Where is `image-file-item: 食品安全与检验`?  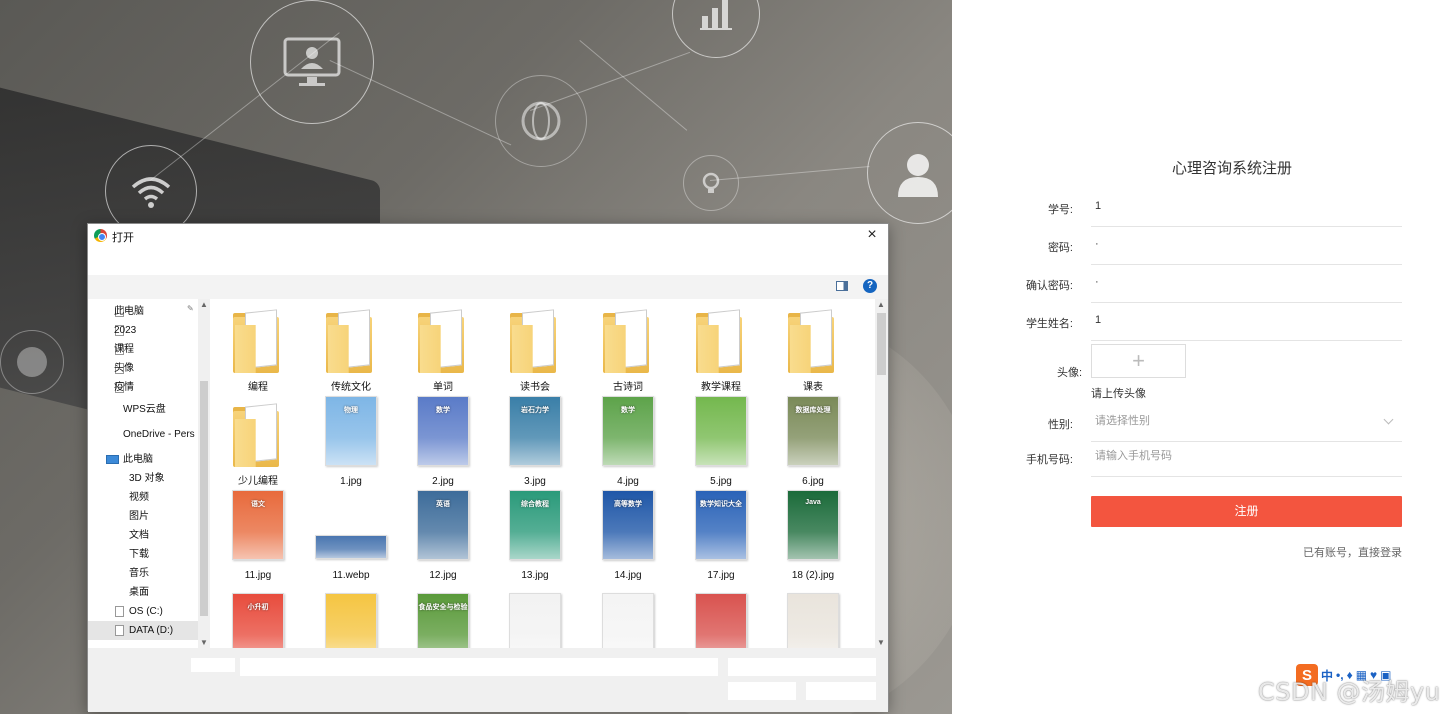
image-file-item: 食品安全与检验 is located at coordinates (443, 614).